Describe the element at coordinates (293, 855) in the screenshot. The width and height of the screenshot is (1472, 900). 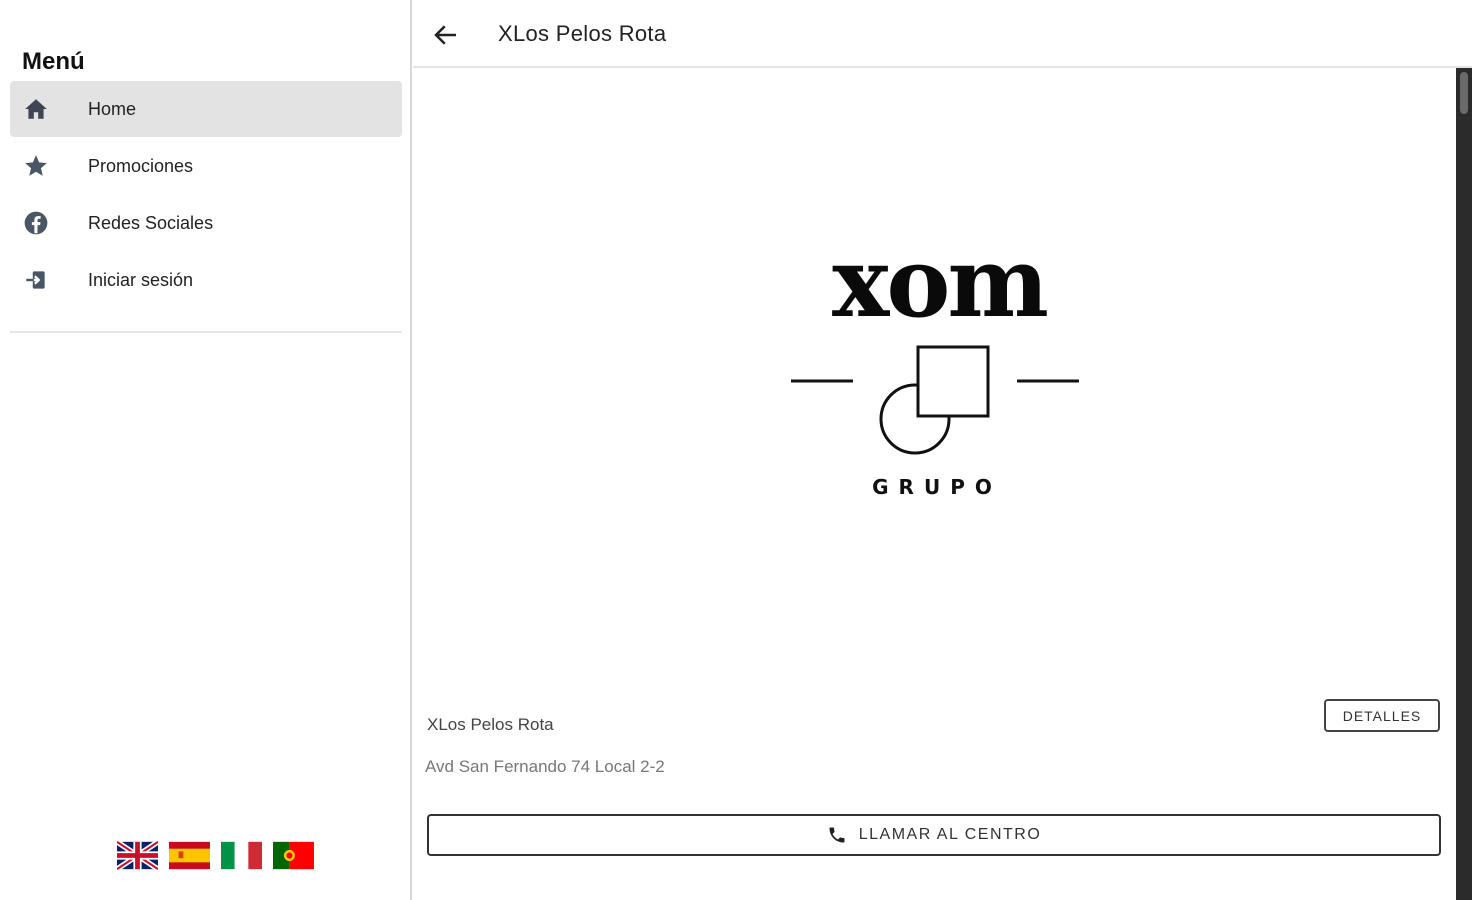
I see `flag-portugal-icon` at that location.